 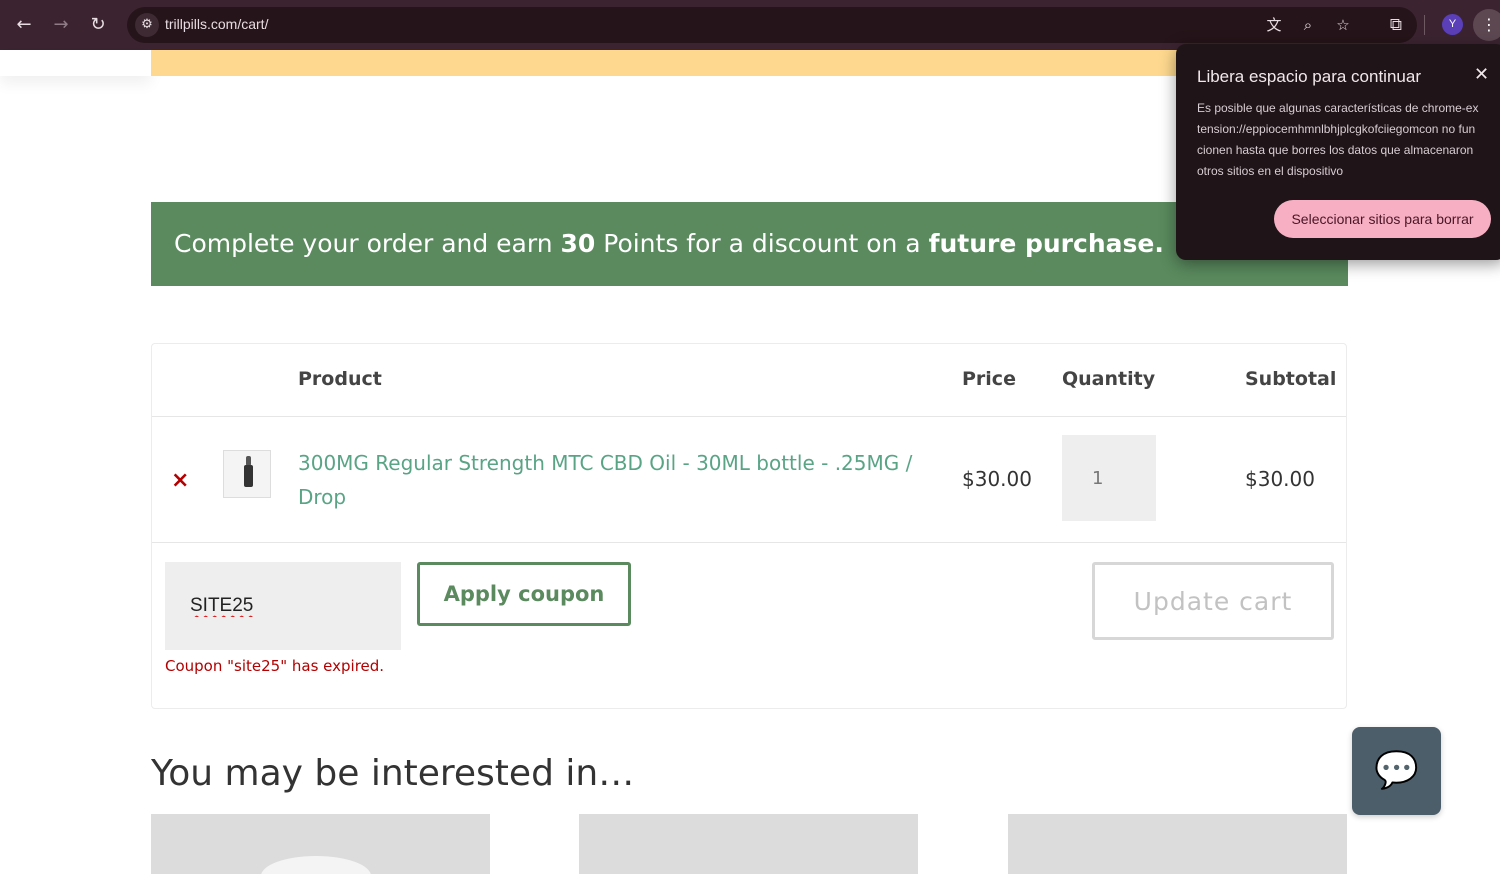 I want to click on item-subtotal: $30.00, so click(x=1280, y=479).